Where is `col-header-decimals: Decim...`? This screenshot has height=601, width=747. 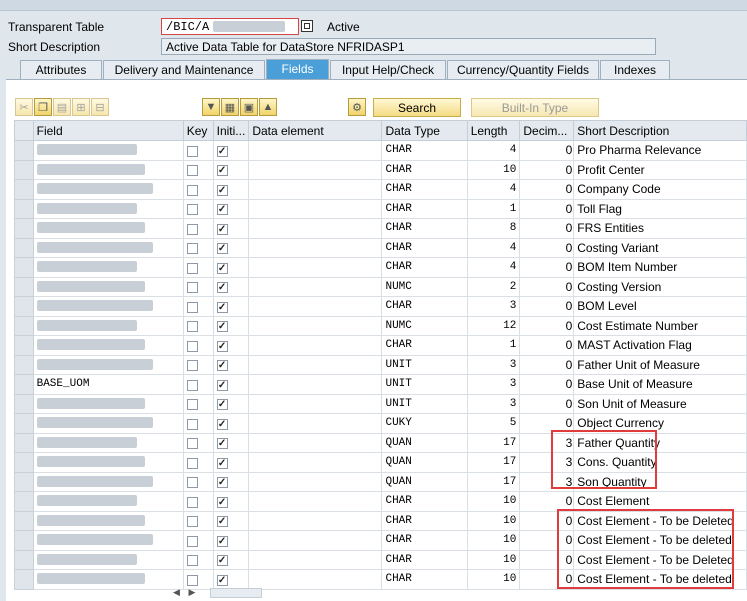 col-header-decimals: Decim... is located at coordinates (547, 130).